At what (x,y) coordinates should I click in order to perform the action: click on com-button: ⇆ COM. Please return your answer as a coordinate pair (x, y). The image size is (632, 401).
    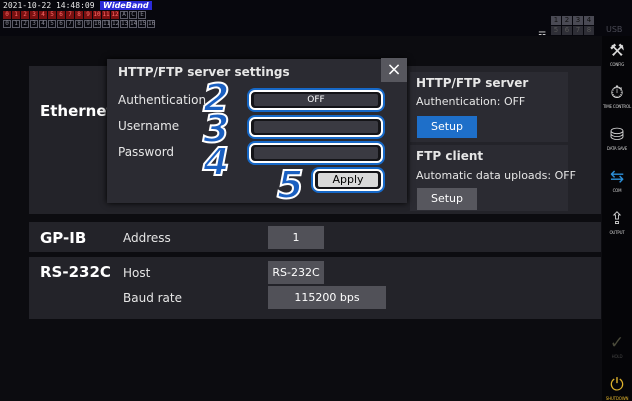
    Looking at the image, I should click on (617, 182).